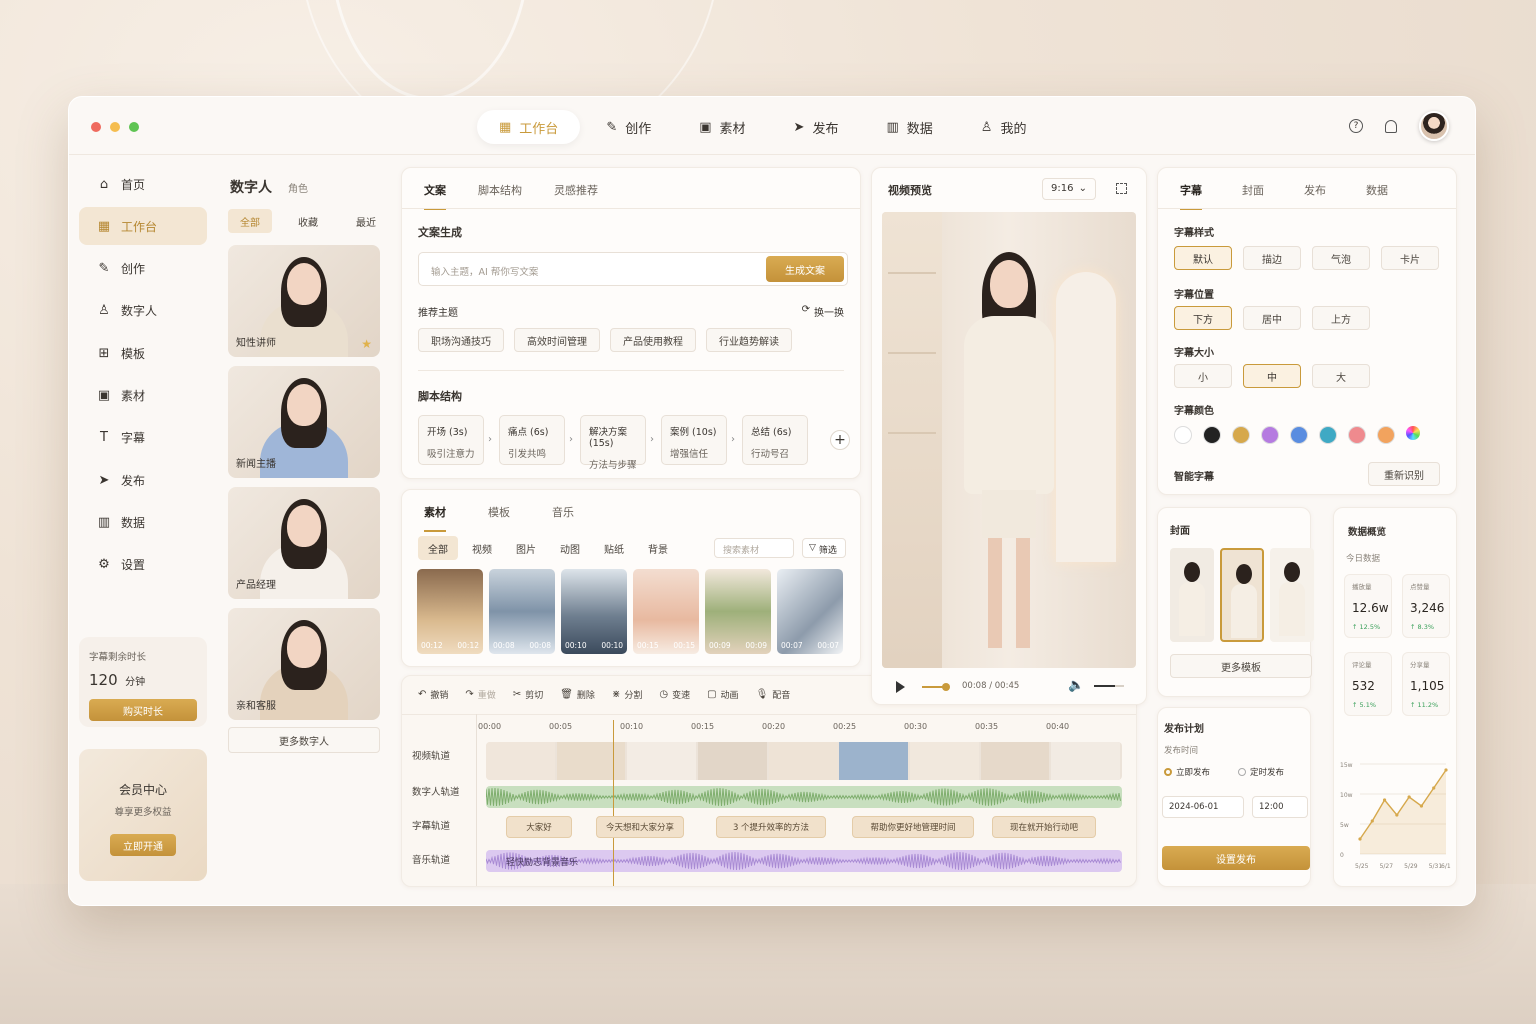 Image resolution: width=1536 pixels, height=1024 pixels. I want to click on material-filter-3: 动图, so click(570, 548).